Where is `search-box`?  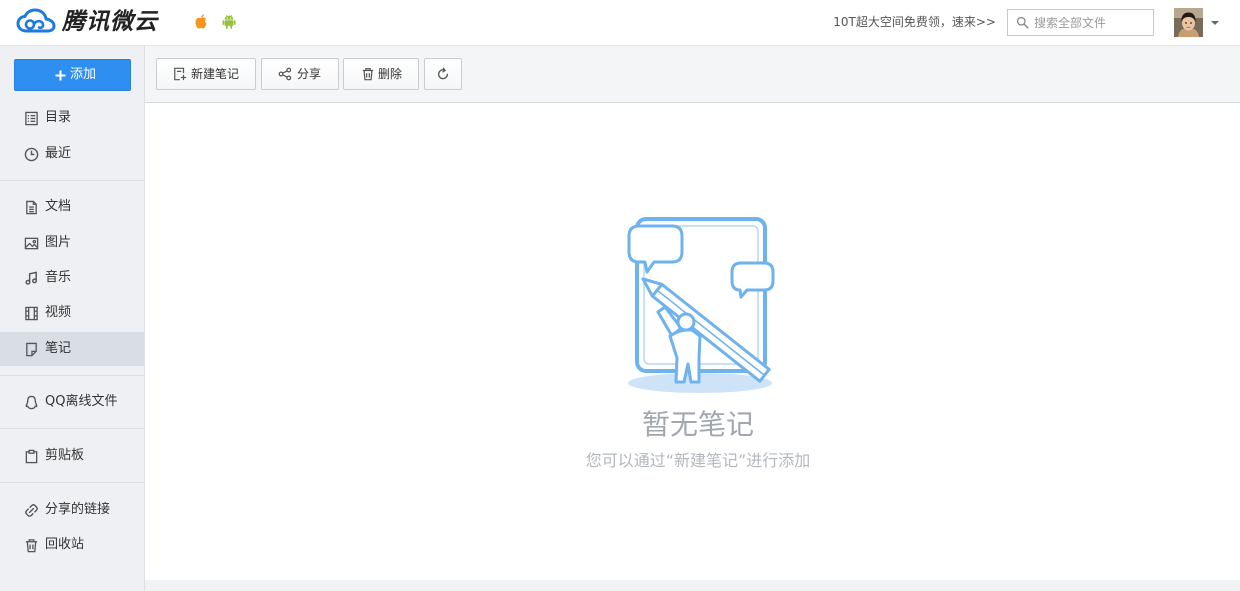
search-box is located at coordinates (1080, 22).